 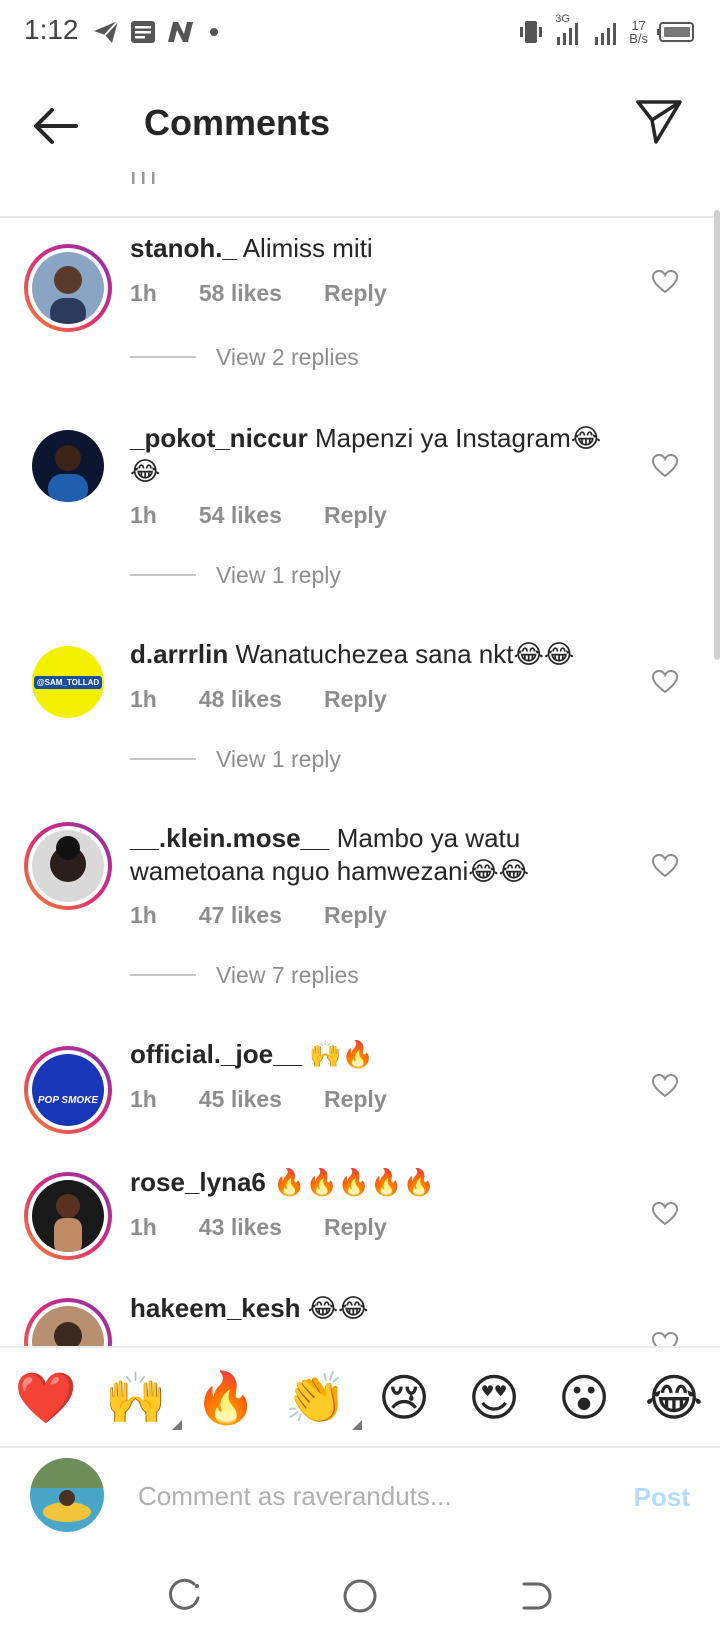 I want to click on emoji-crying-button: 😢, so click(x=404, y=1398).